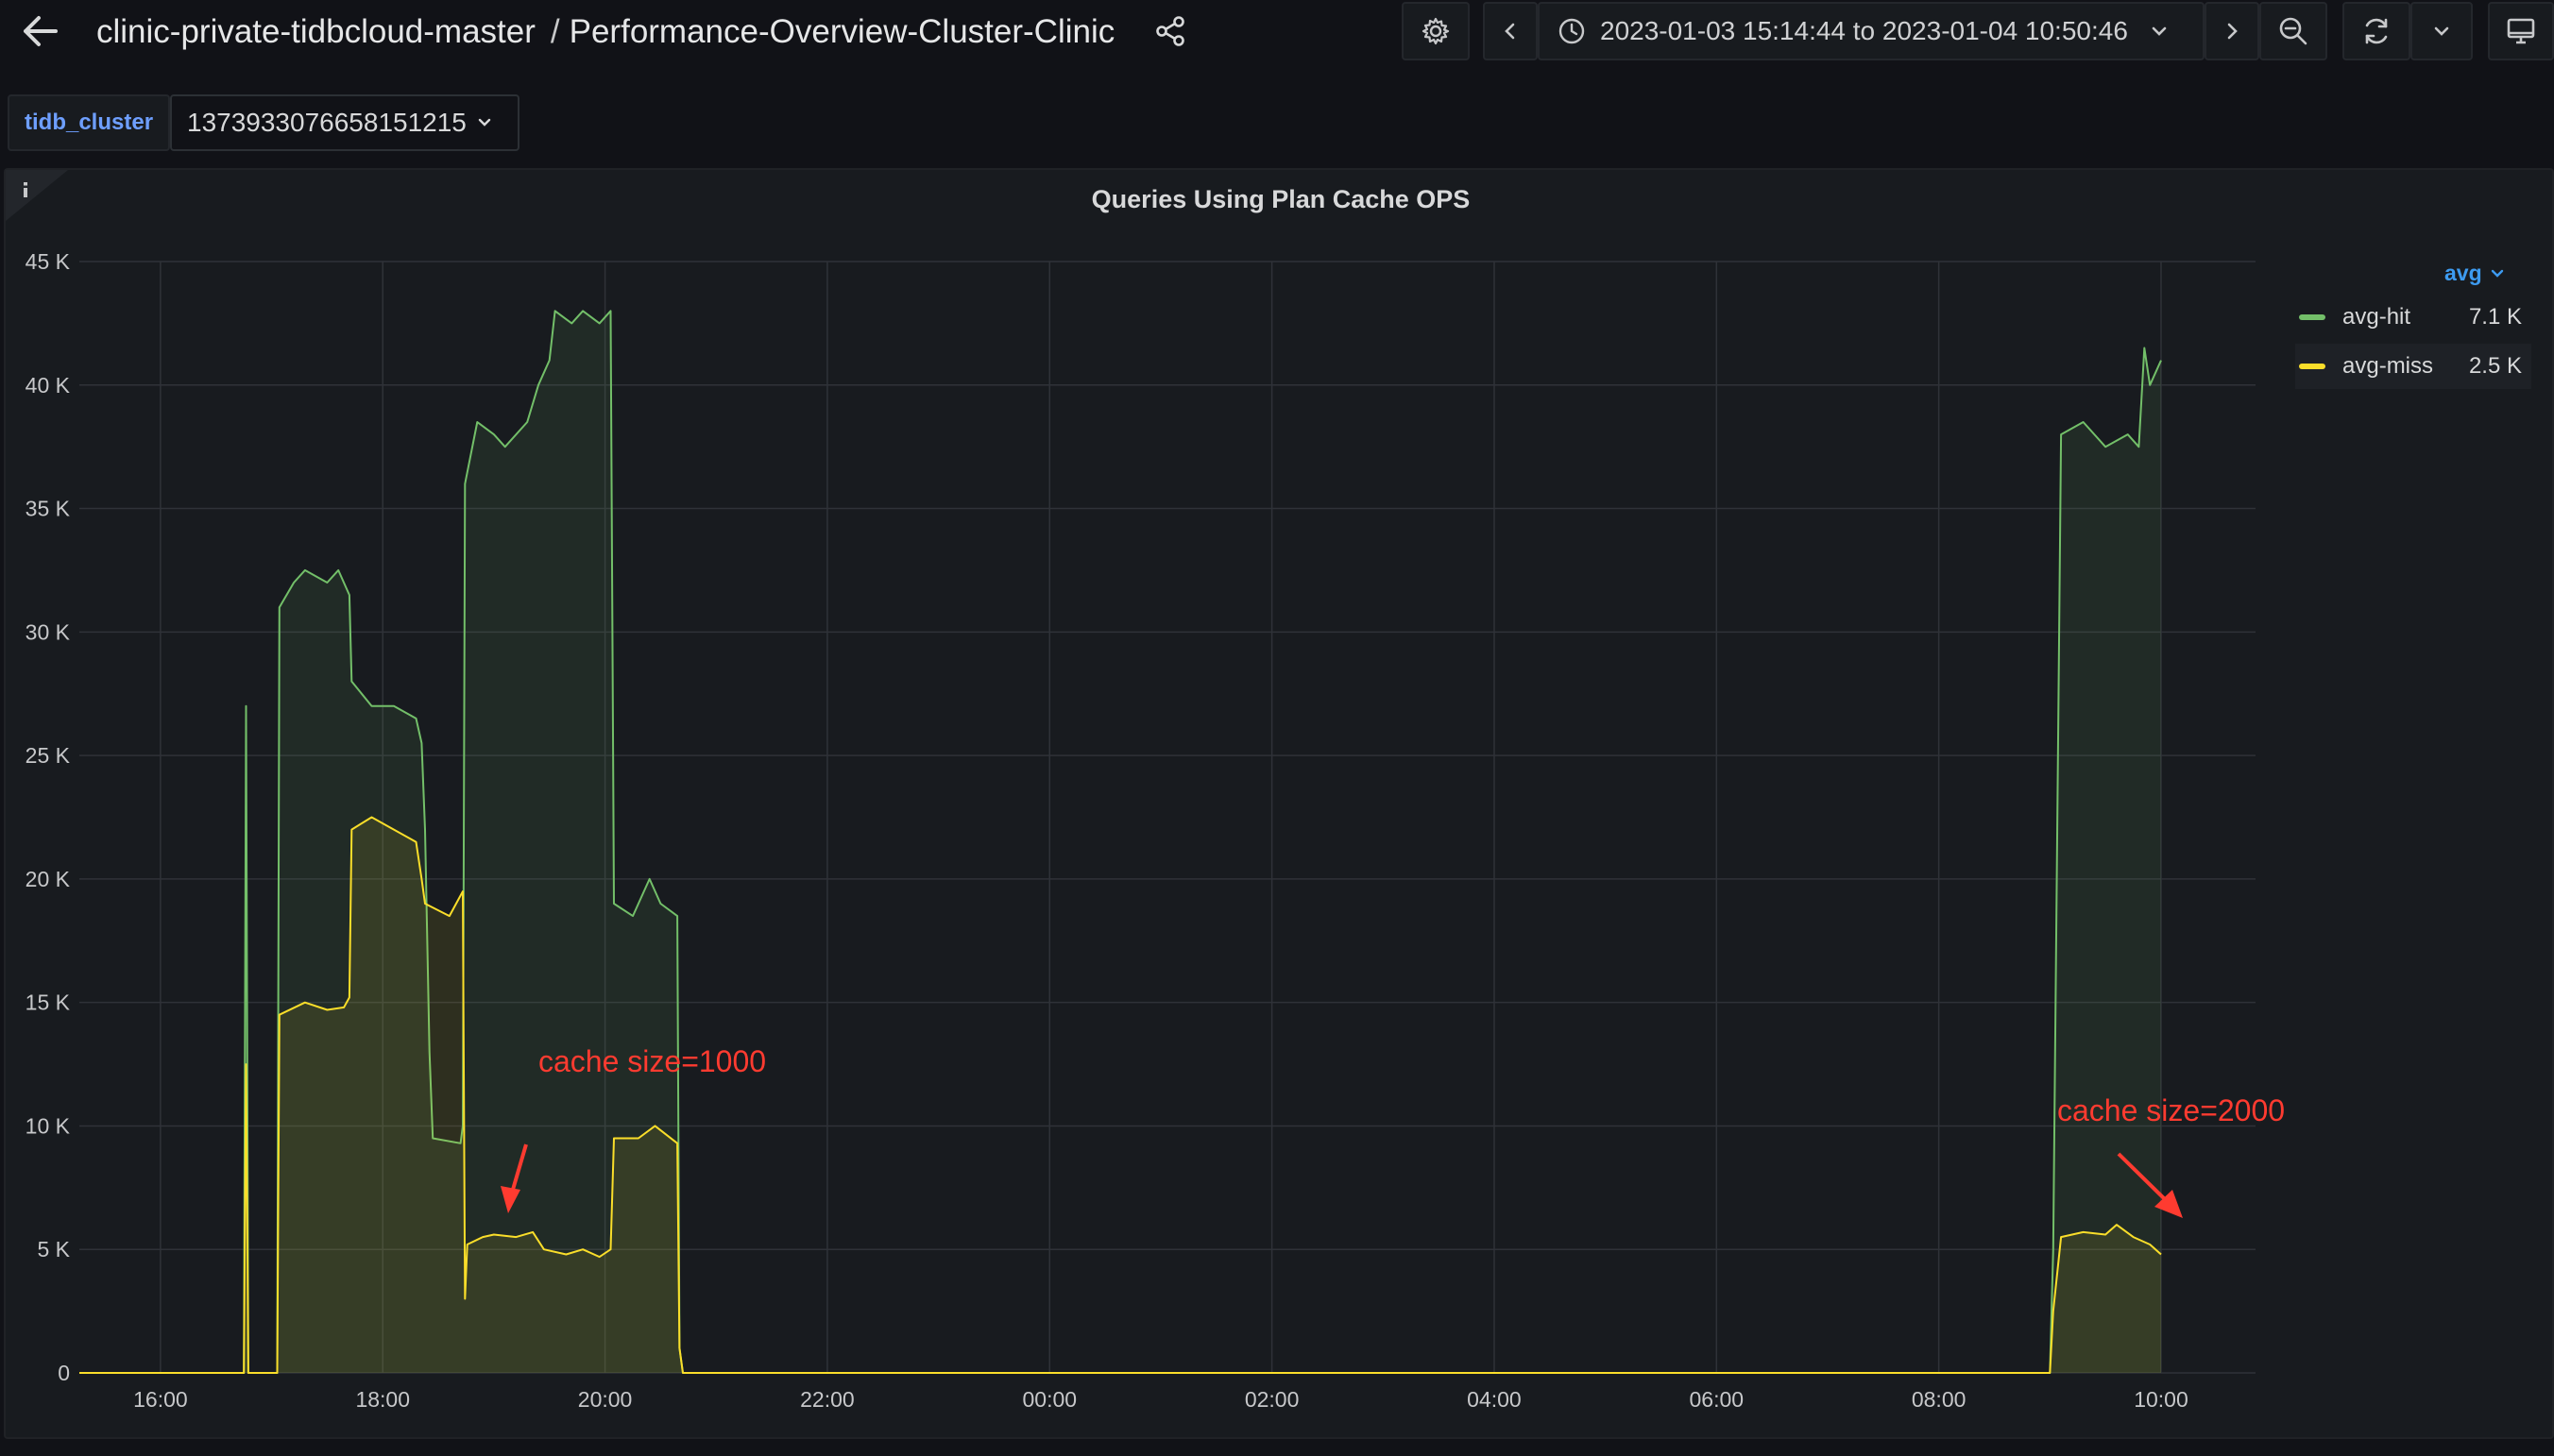 This screenshot has width=2554, height=1456. Describe the element at coordinates (48, 817) in the screenshot. I see `y-axis: 0 5 K 10 K 15 K 20 K 25 K 30 K 35 K 40 K 45 K` at that location.